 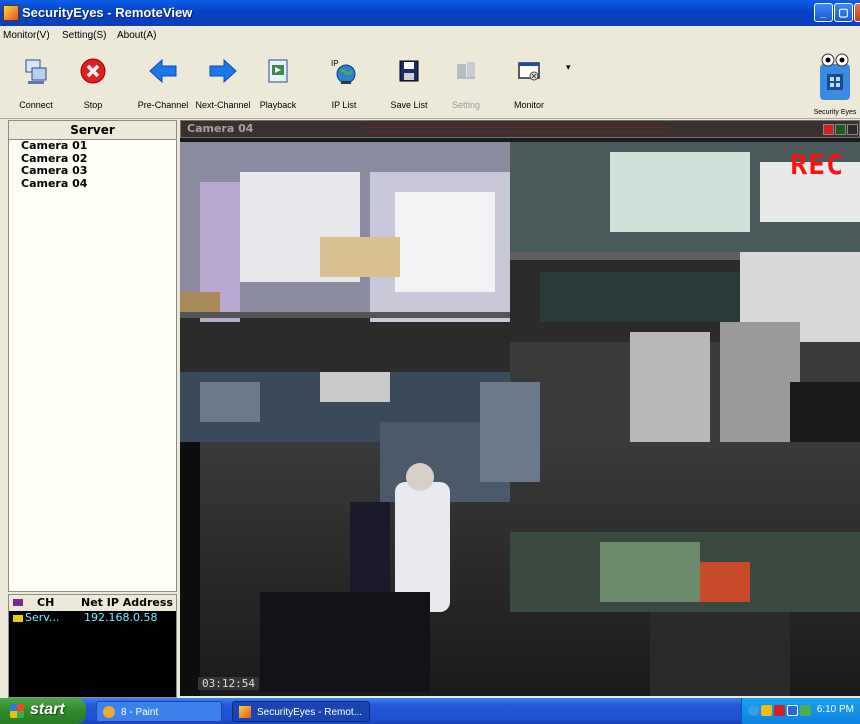 I want to click on volume-icon, so click(x=766, y=710).